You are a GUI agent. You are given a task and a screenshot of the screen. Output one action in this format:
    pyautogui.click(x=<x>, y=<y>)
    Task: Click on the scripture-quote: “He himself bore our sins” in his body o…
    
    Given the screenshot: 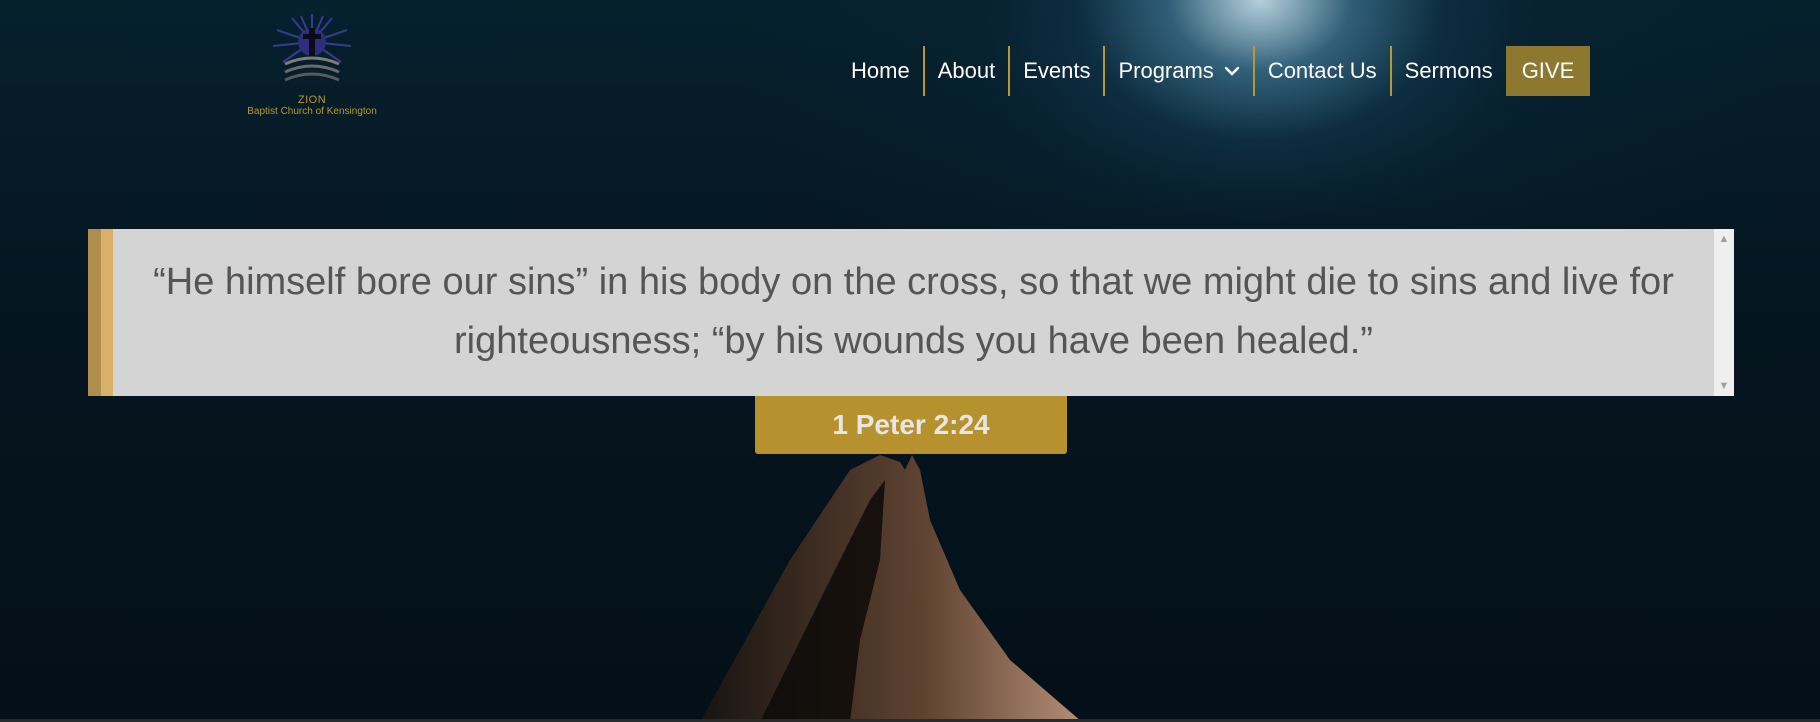 What is the action you would take?
    pyautogui.click(x=913, y=311)
    